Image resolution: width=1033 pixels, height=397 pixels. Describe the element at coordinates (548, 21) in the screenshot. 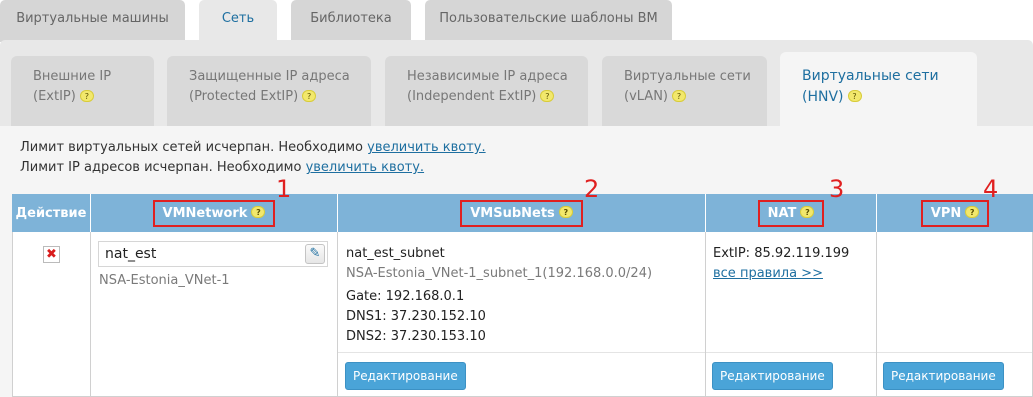

I see `tab-user-templates: Пользовательские шаблоны ВМ` at that location.